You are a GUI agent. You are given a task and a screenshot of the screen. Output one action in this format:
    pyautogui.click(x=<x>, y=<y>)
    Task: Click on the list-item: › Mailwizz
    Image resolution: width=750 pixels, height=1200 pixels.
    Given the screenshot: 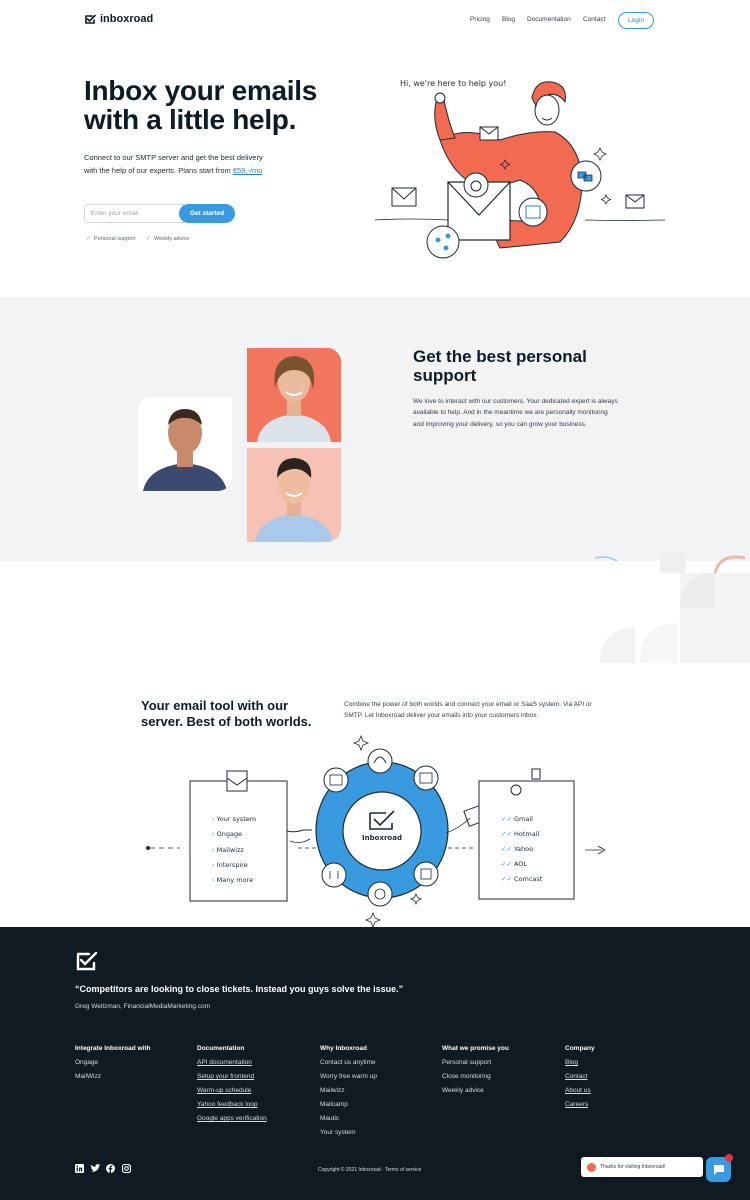 What is the action you would take?
    pyautogui.click(x=228, y=849)
    